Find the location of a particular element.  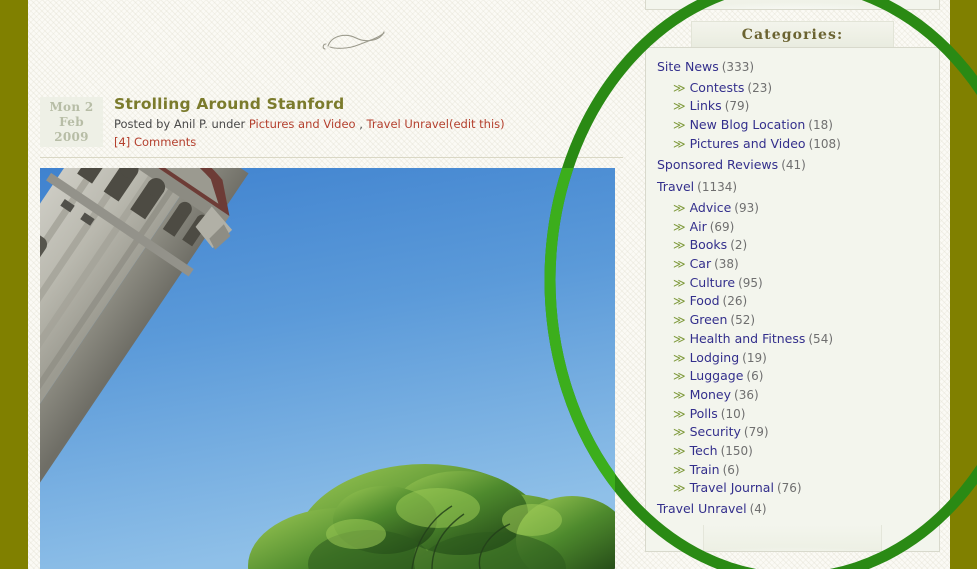

category-link: Culture is located at coordinates (713, 282).